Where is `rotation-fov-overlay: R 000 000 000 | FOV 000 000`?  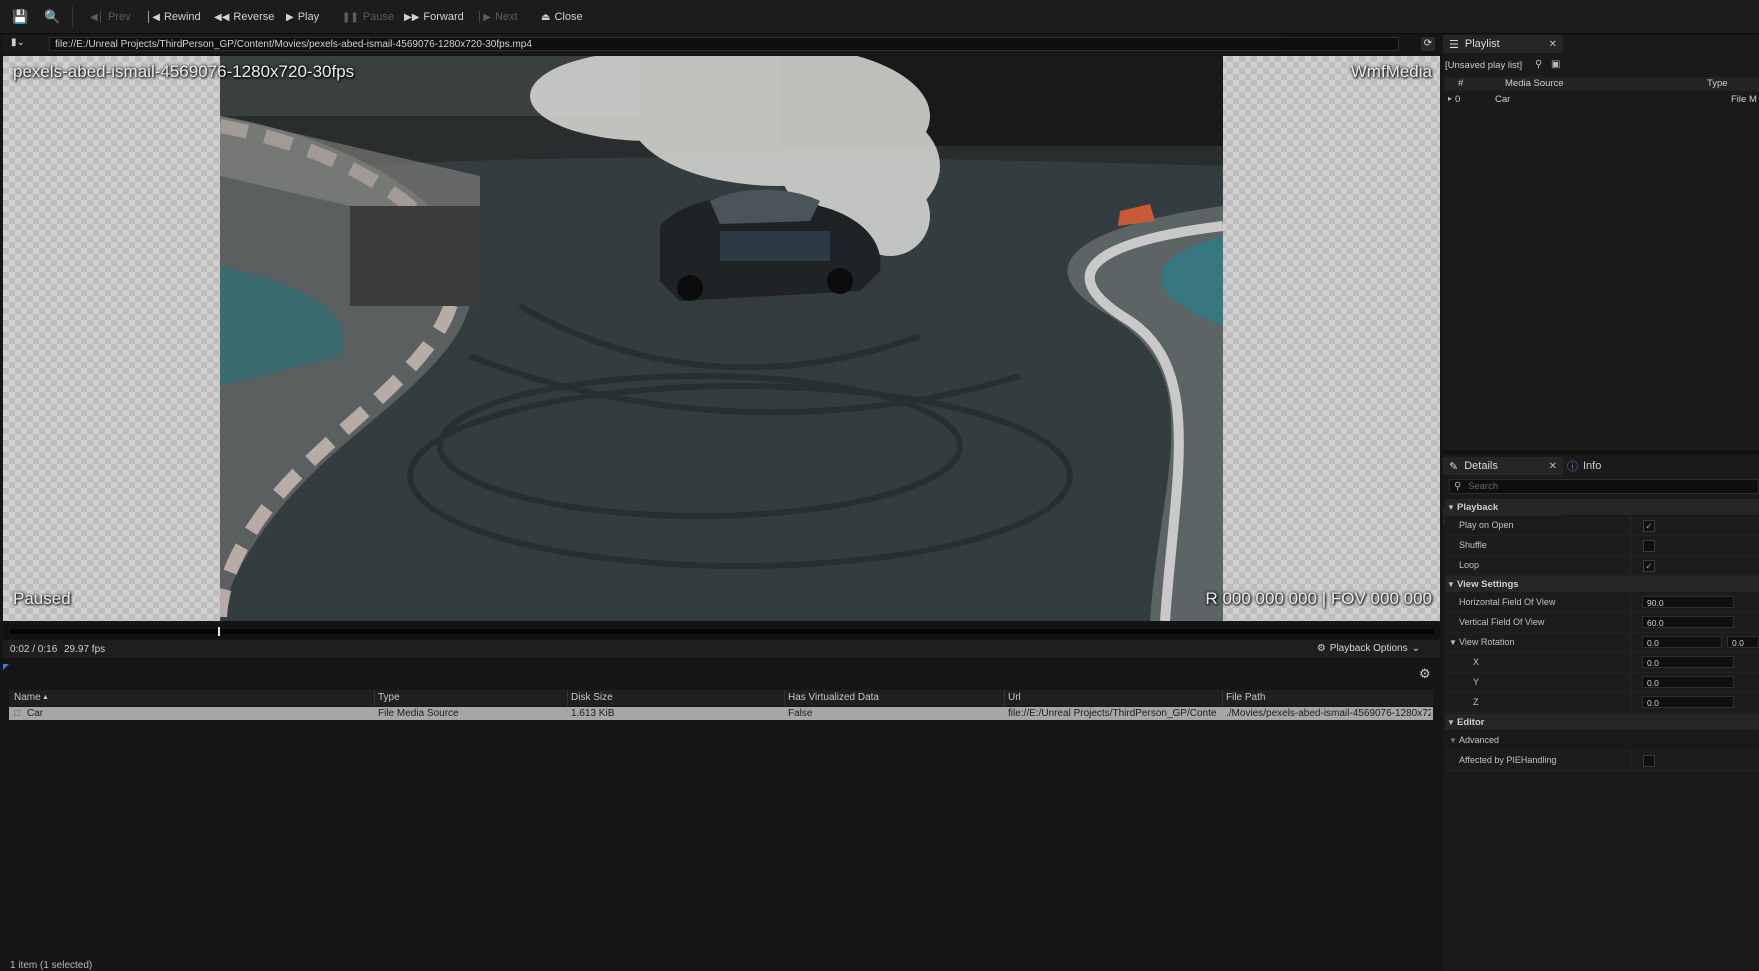
rotation-fov-overlay: R 000 000 000 | FOV 000 000 is located at coordinates (1318, 598).